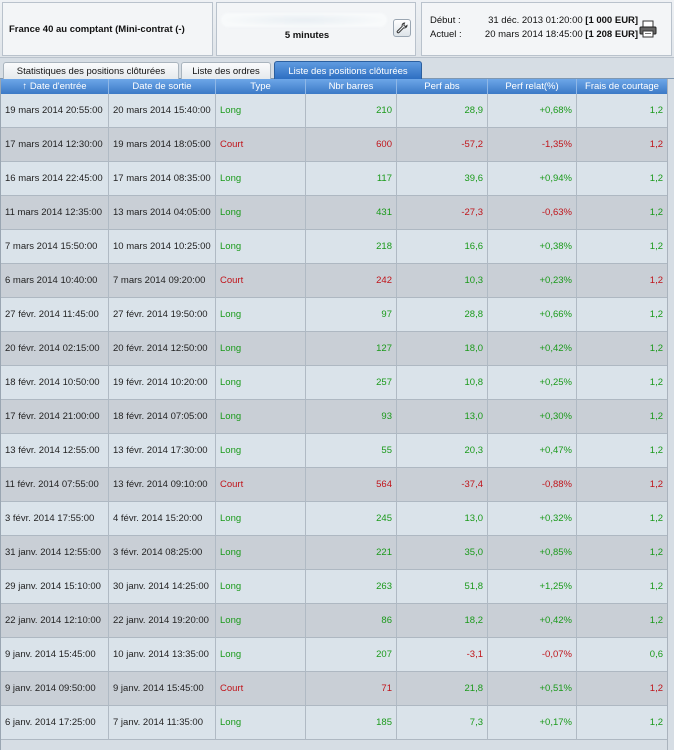  Describe the element at coordinates (442, 723) in the screenshot. I see `perf-abs-cell: 7,3` at that location.